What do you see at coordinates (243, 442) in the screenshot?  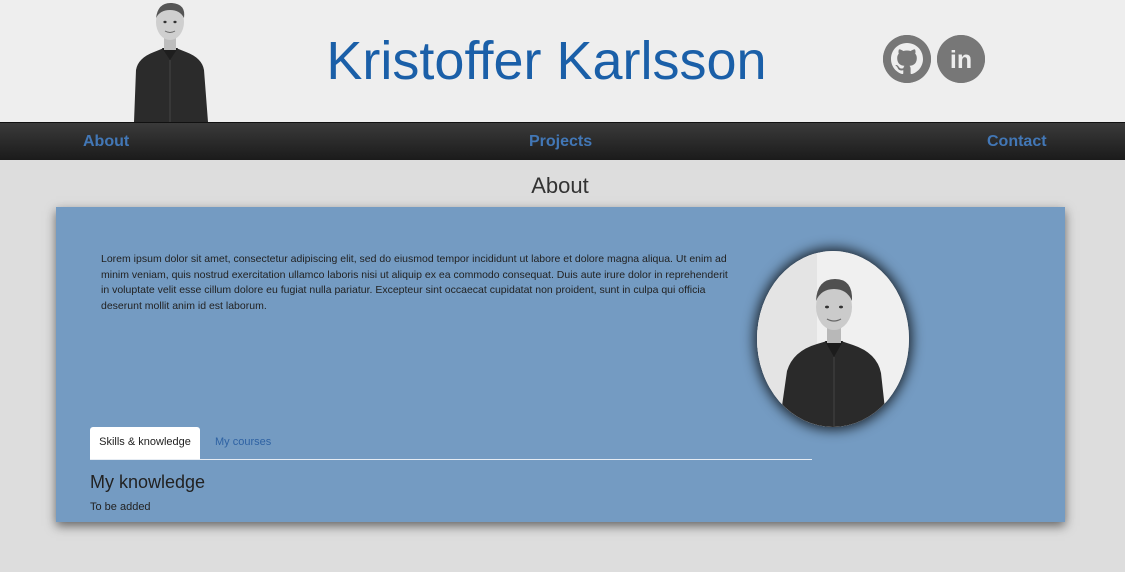 I see `tab-my-courses: My courses` at bounding box center [243, 442].